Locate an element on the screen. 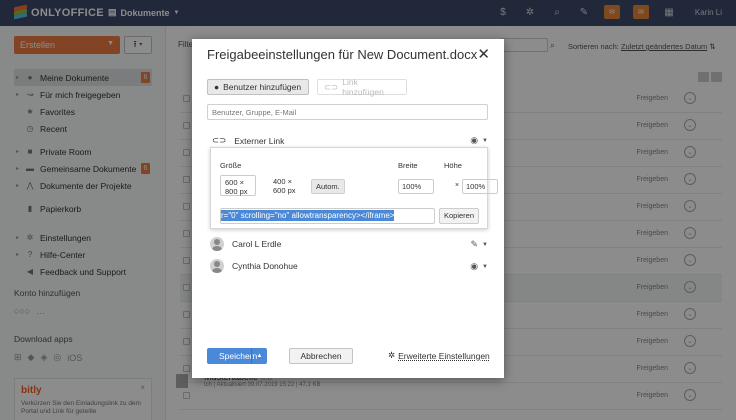 The width and height of the screenshot is (736, 420). share-entry: Cynthia Donohue is located at coordinates (254, 266).